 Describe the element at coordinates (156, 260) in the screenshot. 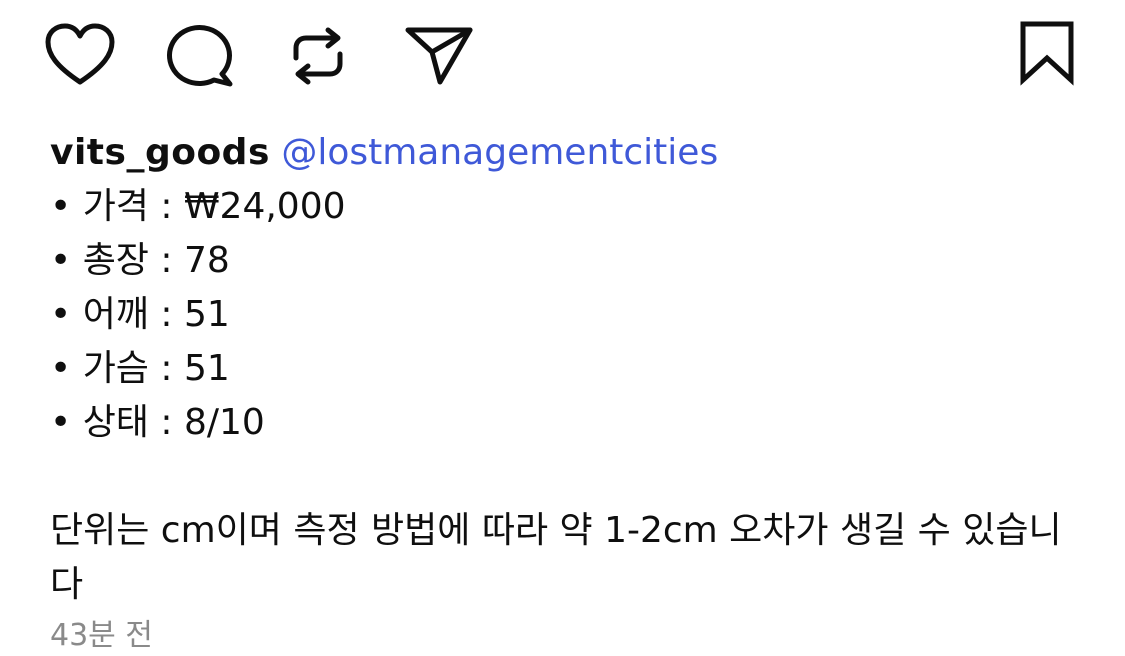

I see `spec-text: 총장 : 78` at that location.